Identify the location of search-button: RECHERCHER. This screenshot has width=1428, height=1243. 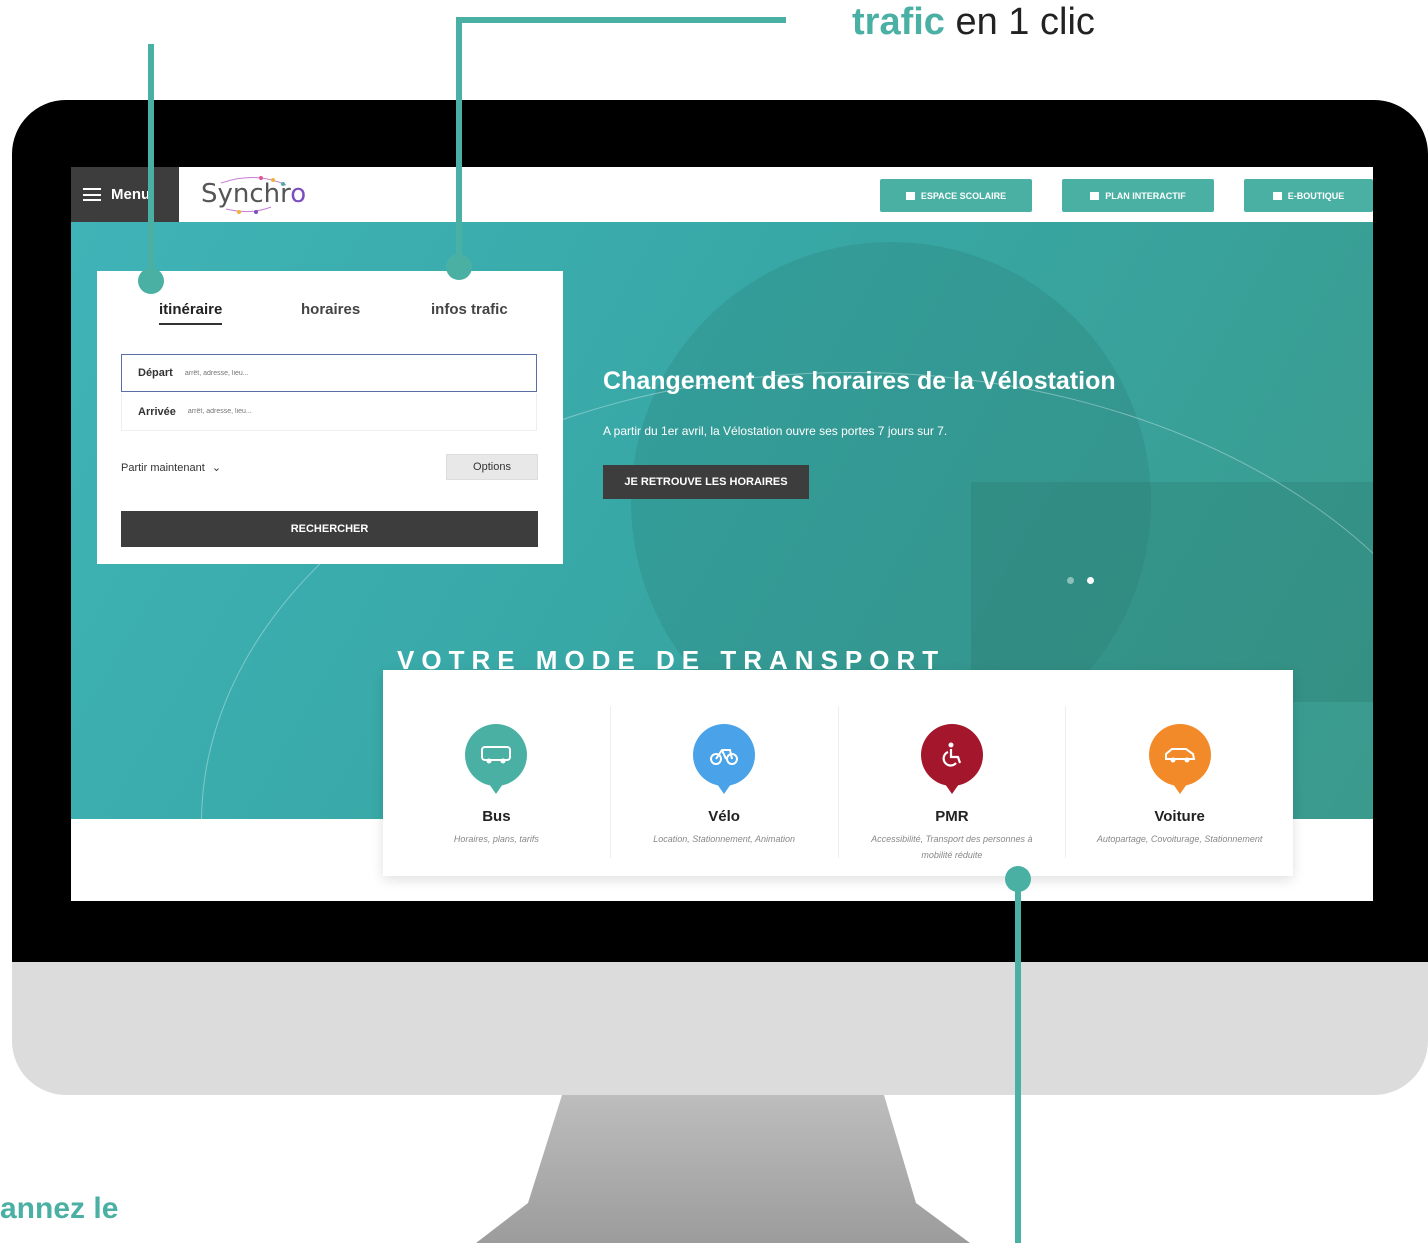
(329, 529).